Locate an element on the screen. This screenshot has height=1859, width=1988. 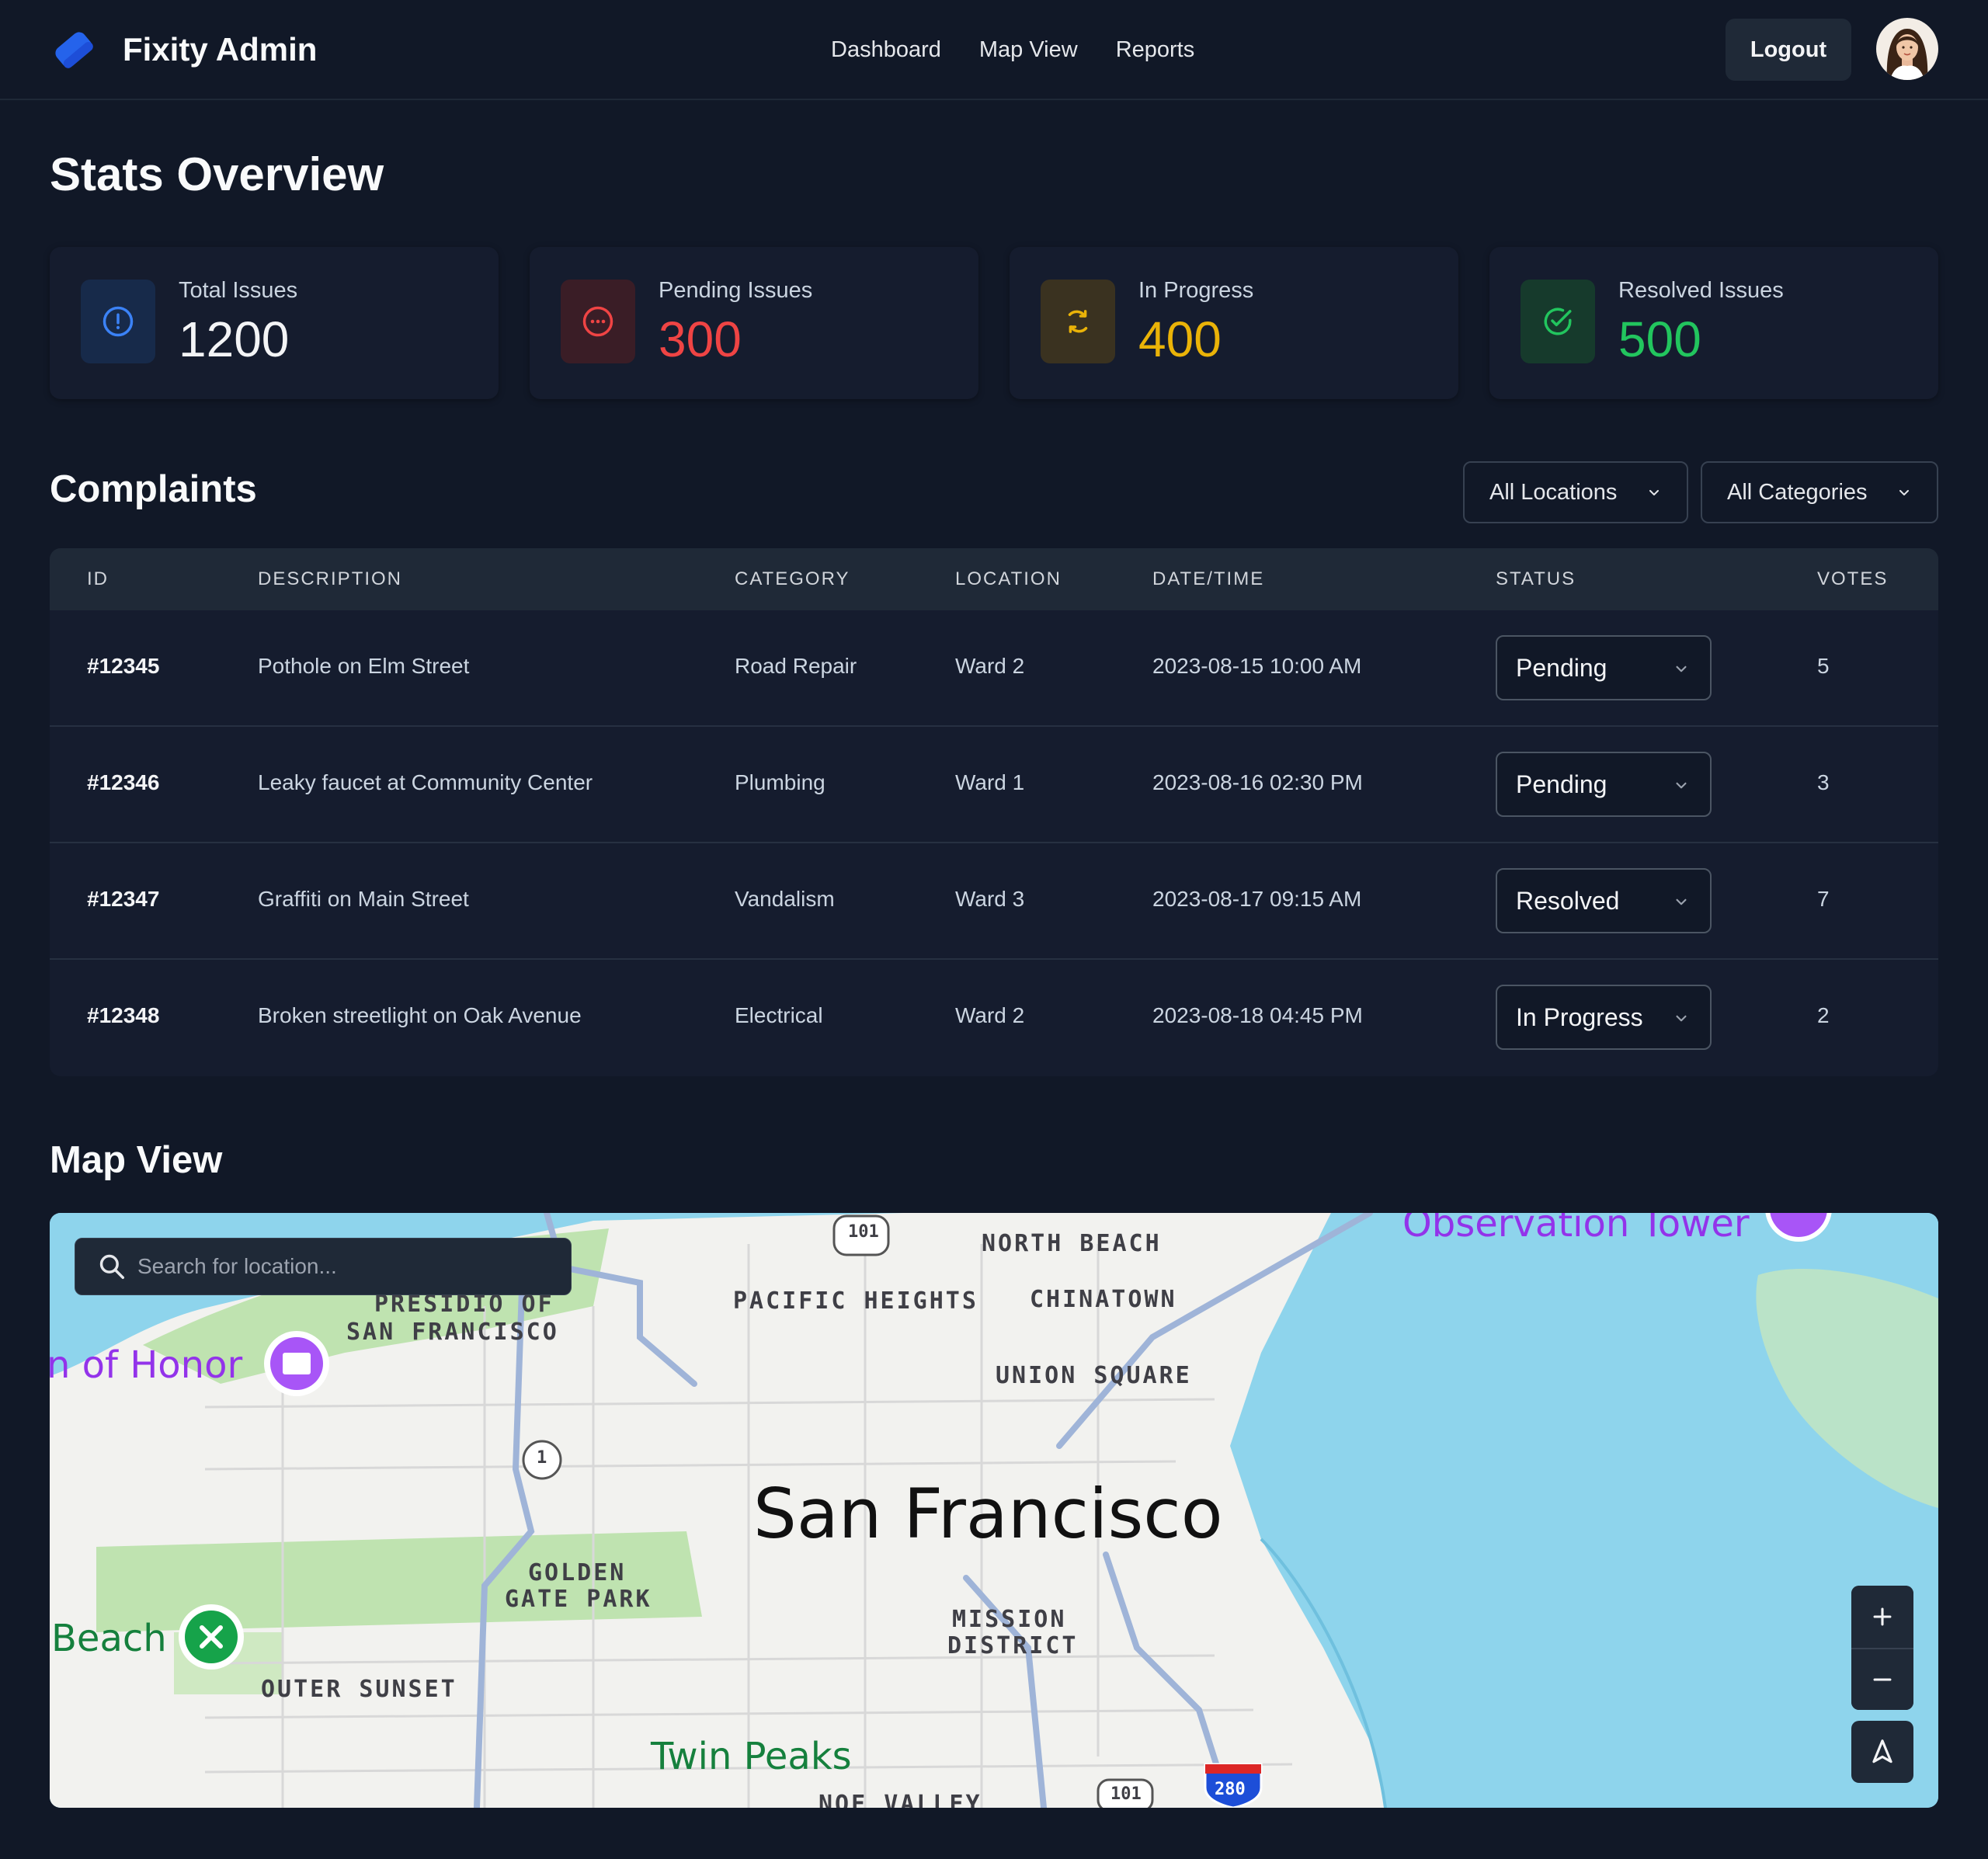
shield-label-ca1: 1 is located at coordinates (542, 1458).